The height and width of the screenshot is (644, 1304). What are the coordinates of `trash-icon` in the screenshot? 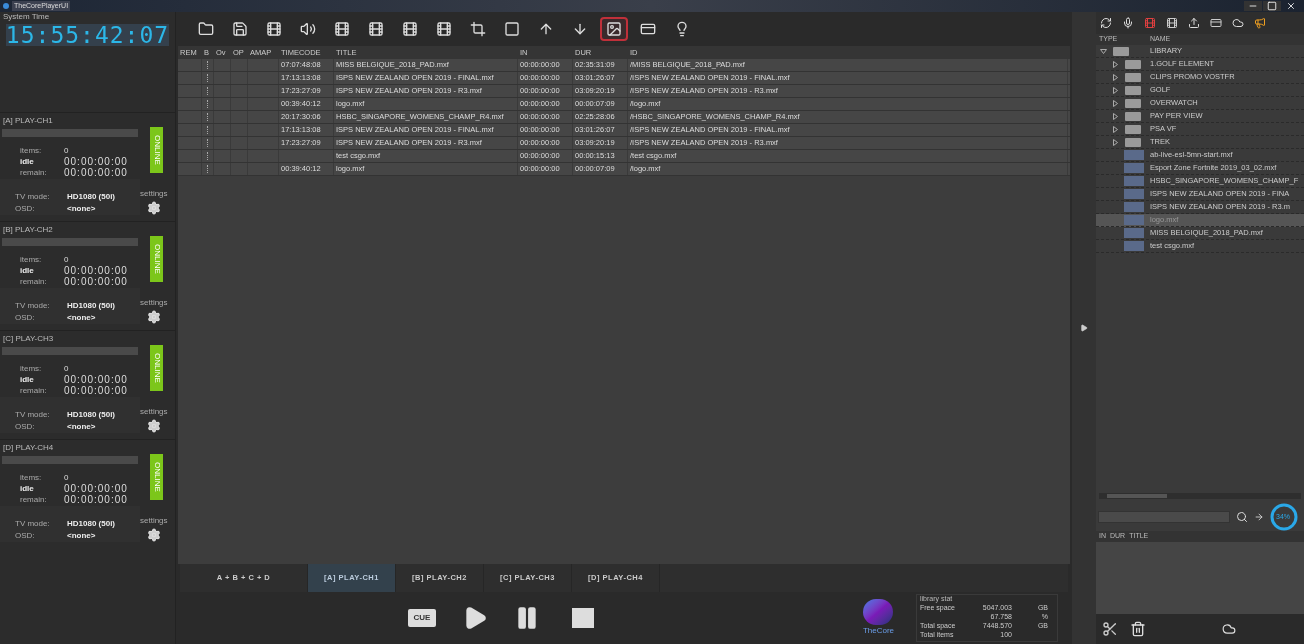 It's located at (1138, 629).